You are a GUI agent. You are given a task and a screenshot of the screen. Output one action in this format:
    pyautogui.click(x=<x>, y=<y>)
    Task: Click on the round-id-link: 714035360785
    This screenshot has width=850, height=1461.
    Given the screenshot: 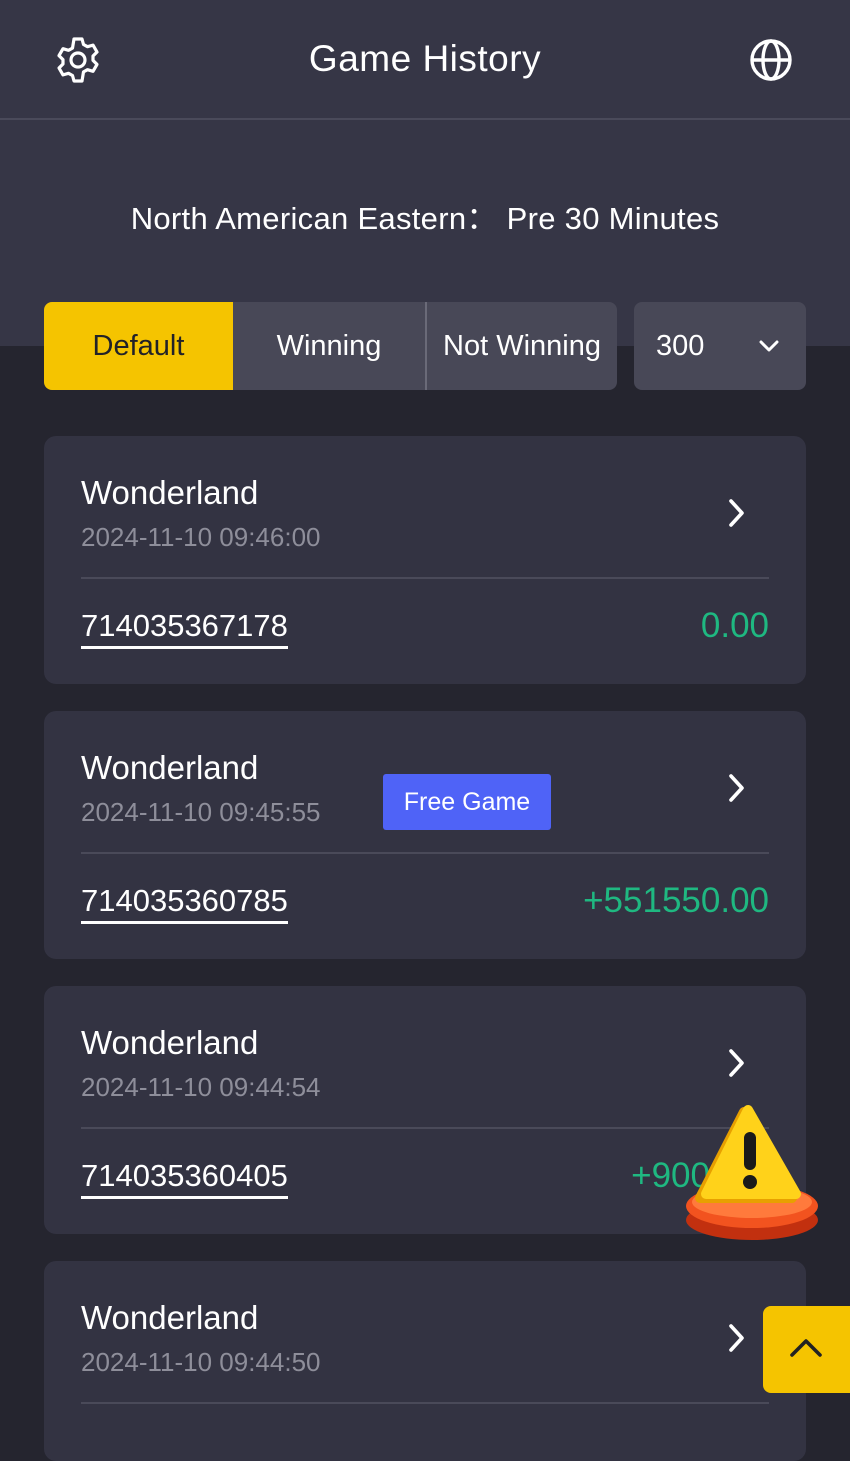 What is the action you would take?
    pyautogui.click(x=184, y=903)
    